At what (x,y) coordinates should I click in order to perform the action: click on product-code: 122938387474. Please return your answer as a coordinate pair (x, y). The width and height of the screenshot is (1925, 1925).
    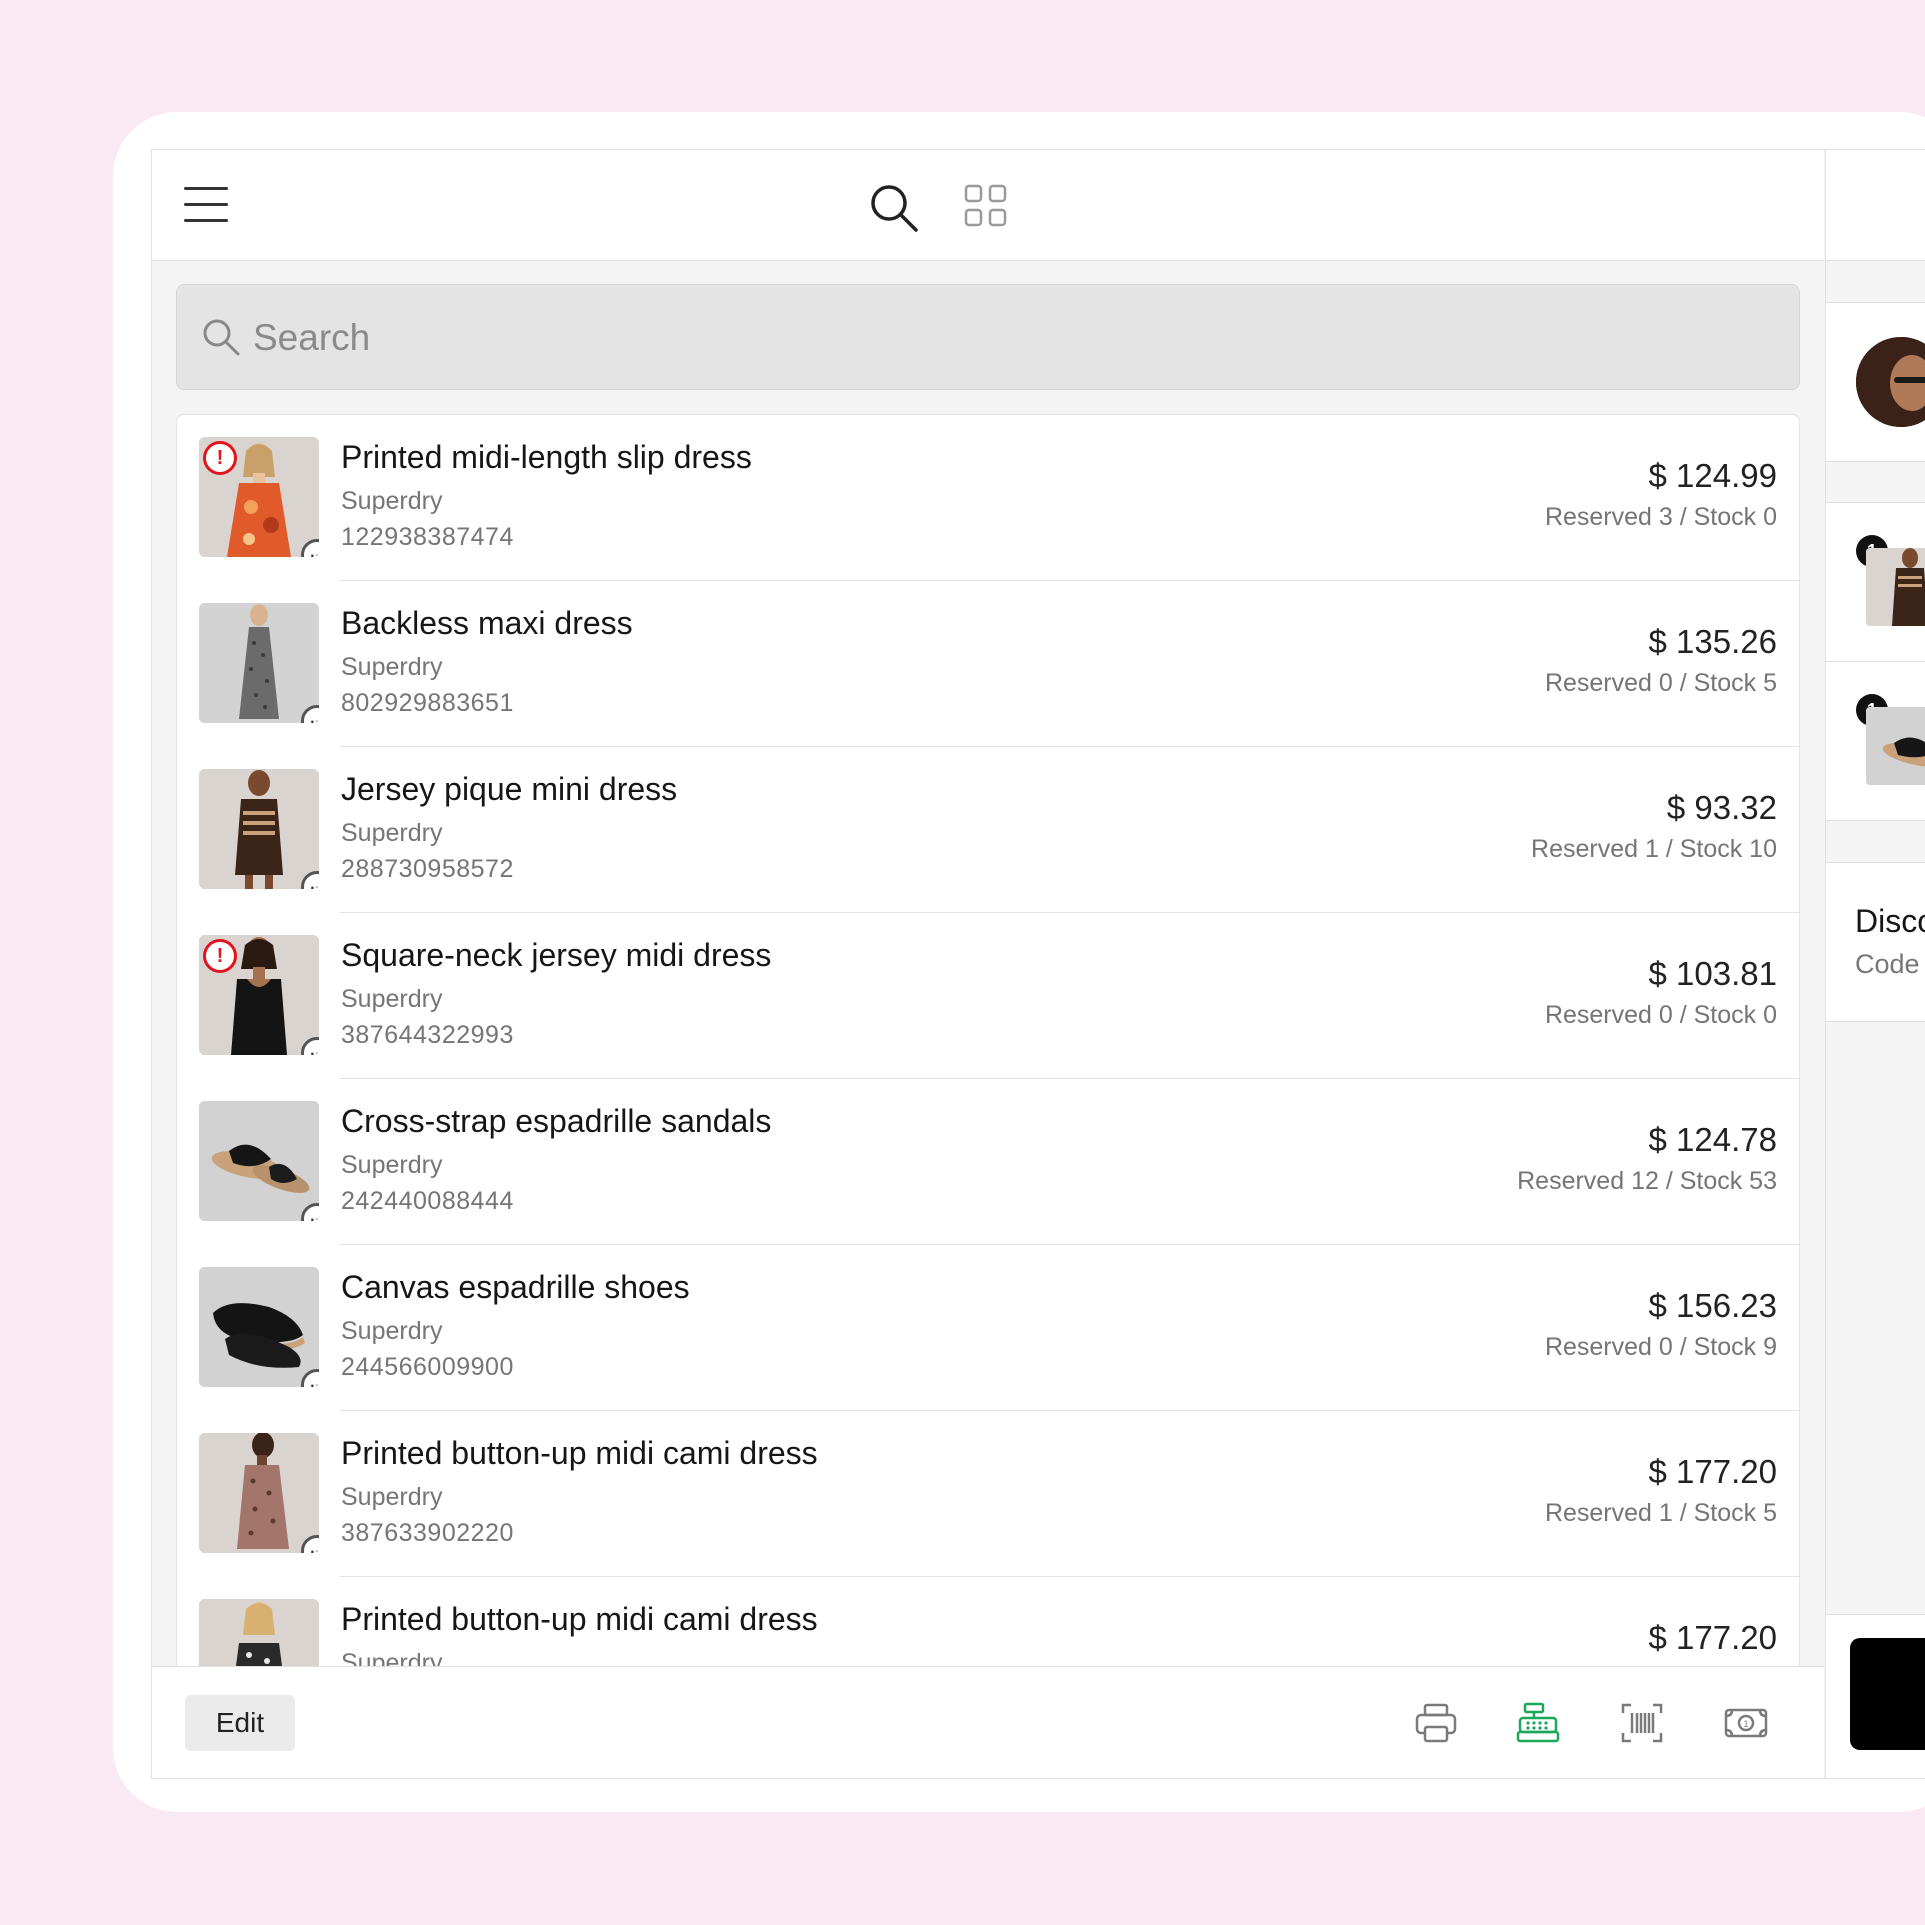
    Looking at the image, I should click on (427, 537).